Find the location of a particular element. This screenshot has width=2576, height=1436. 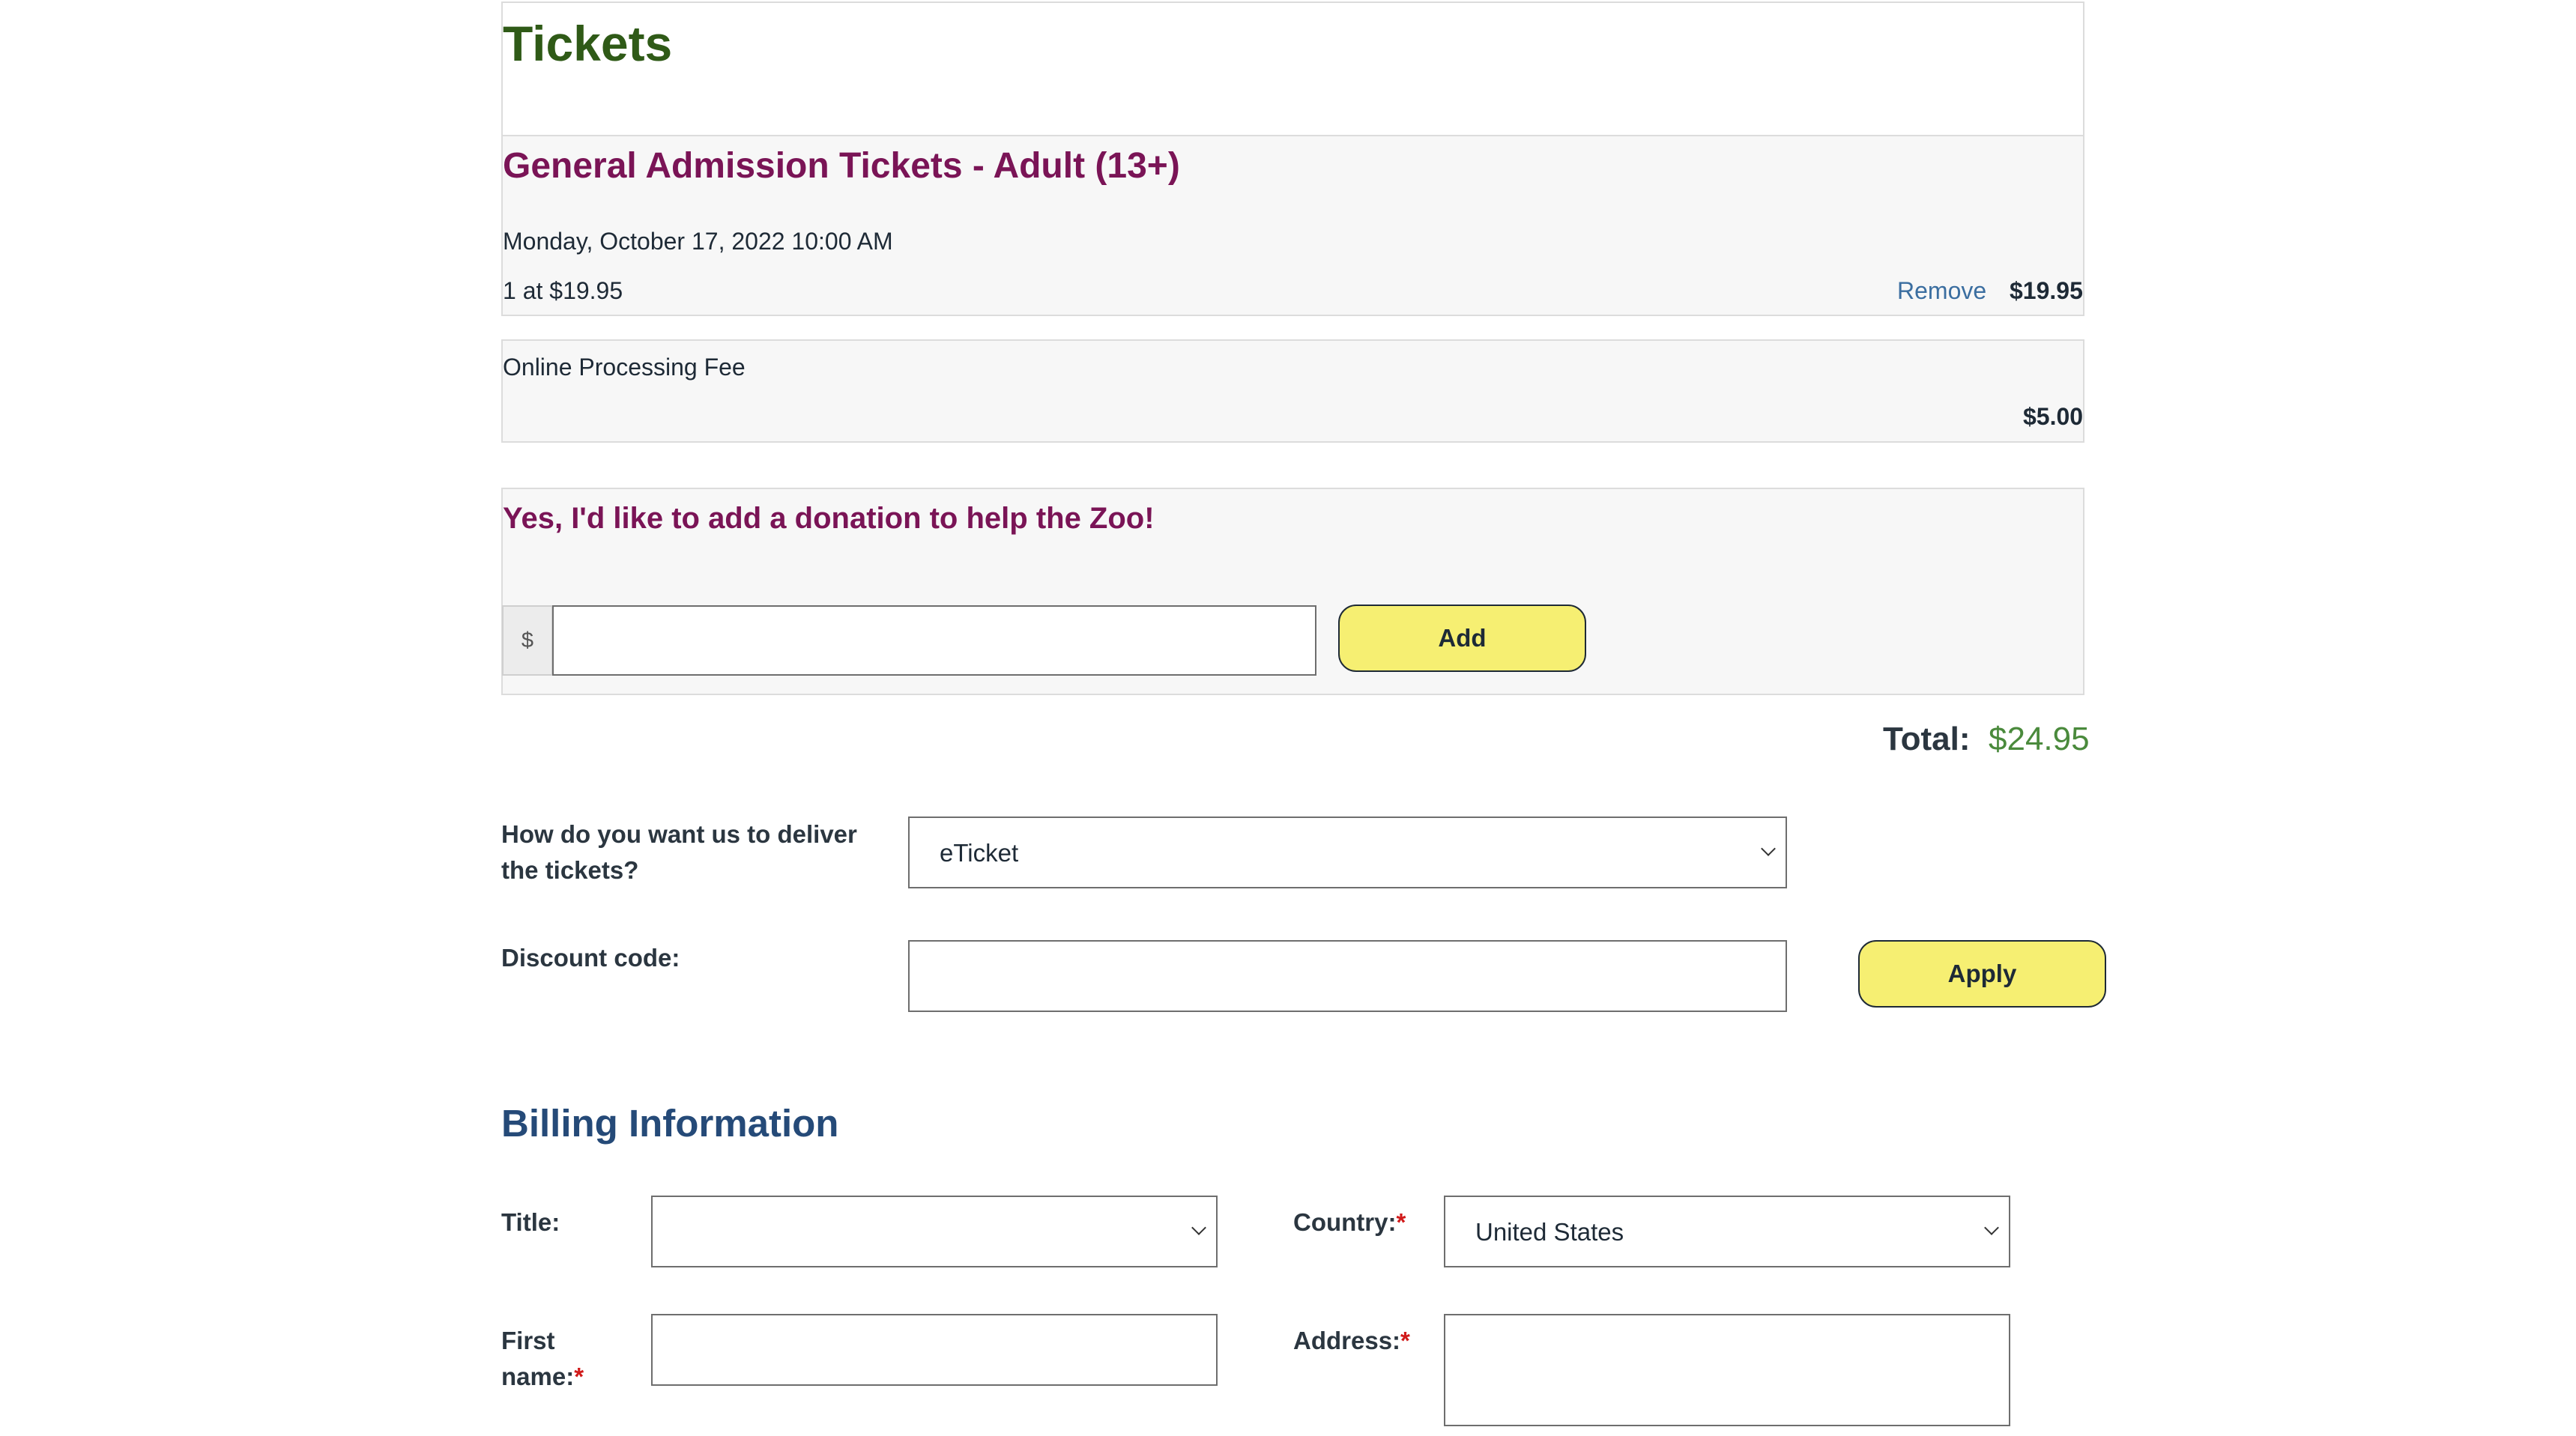

discount-label: Discount code: is located at coordinates (590, 958).